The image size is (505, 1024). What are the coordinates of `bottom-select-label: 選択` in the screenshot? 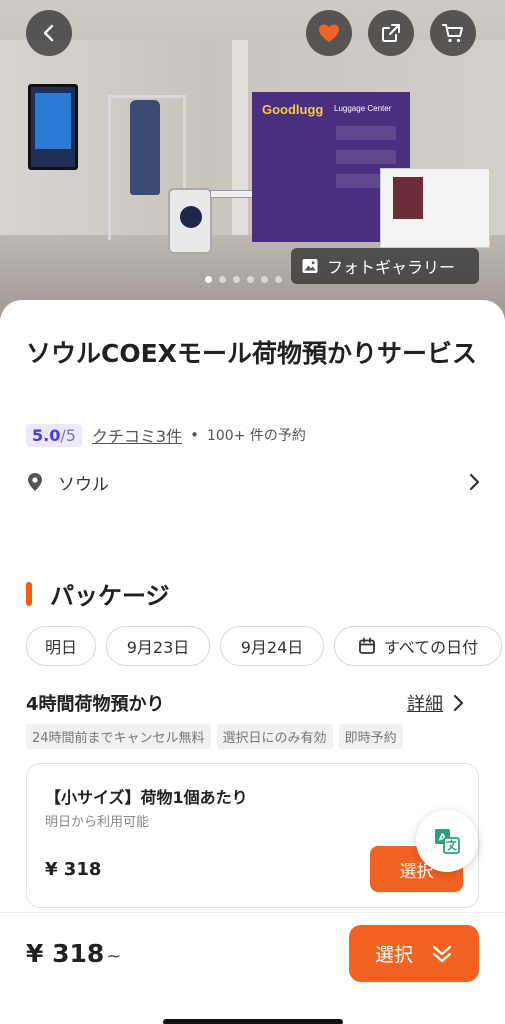 It's located at (393, 955).